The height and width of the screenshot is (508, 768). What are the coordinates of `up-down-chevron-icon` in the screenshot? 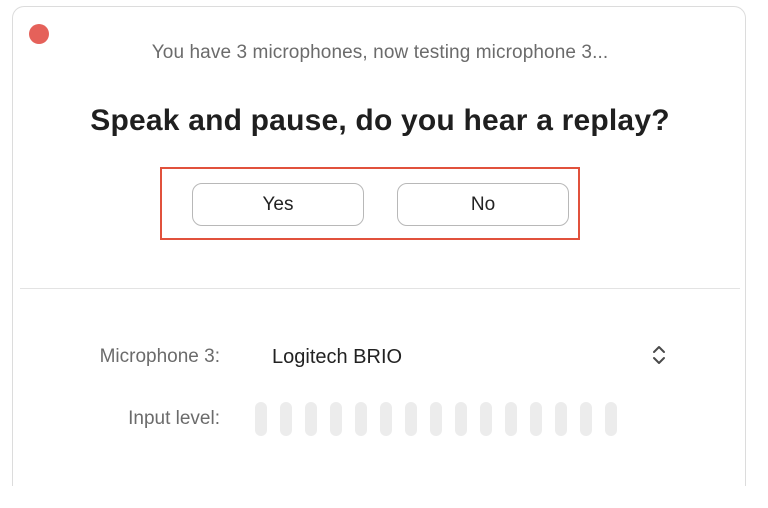 It's located at (659, 355).